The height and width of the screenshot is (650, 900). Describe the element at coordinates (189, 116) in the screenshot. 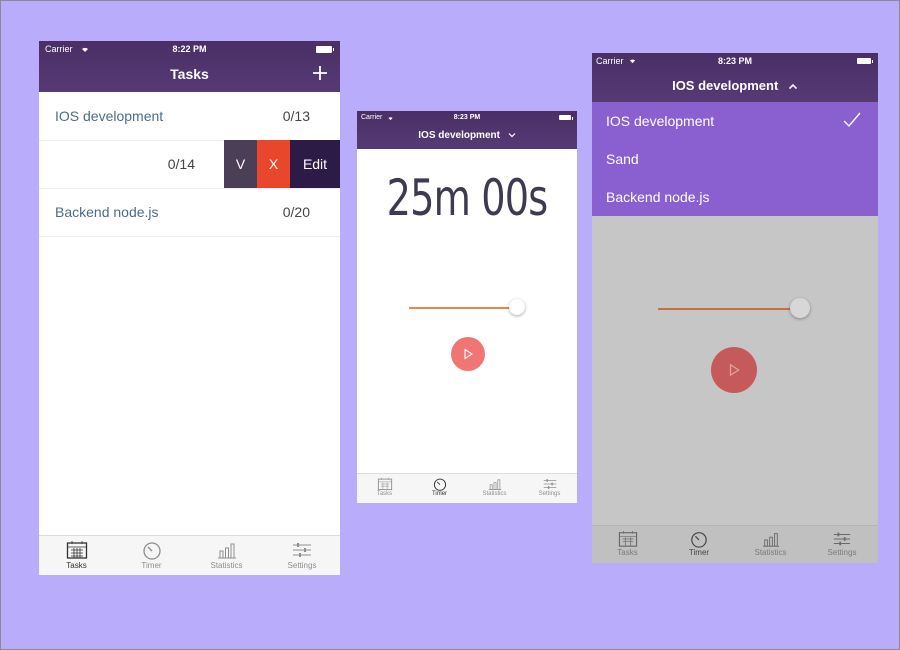

I see `task-row-ios: IOS development 0/13` at that location.